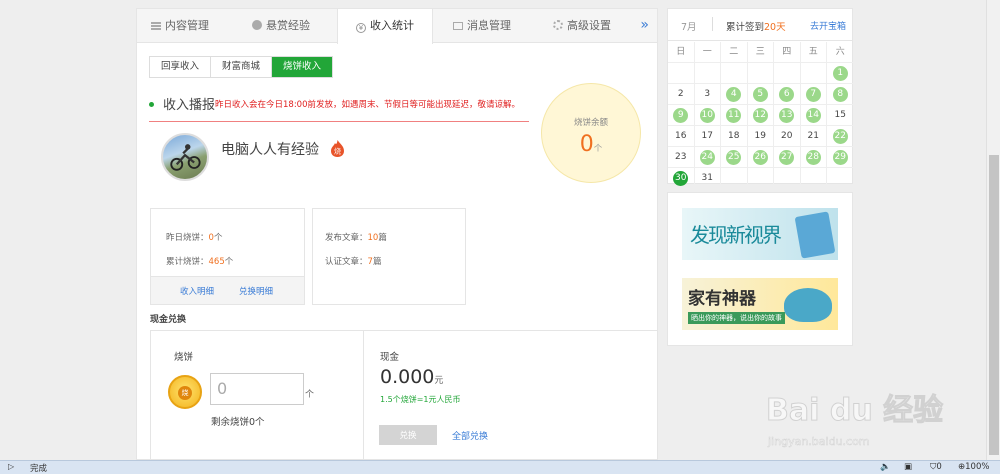  I want to click on calendar-day: 7, so click(813, 94).